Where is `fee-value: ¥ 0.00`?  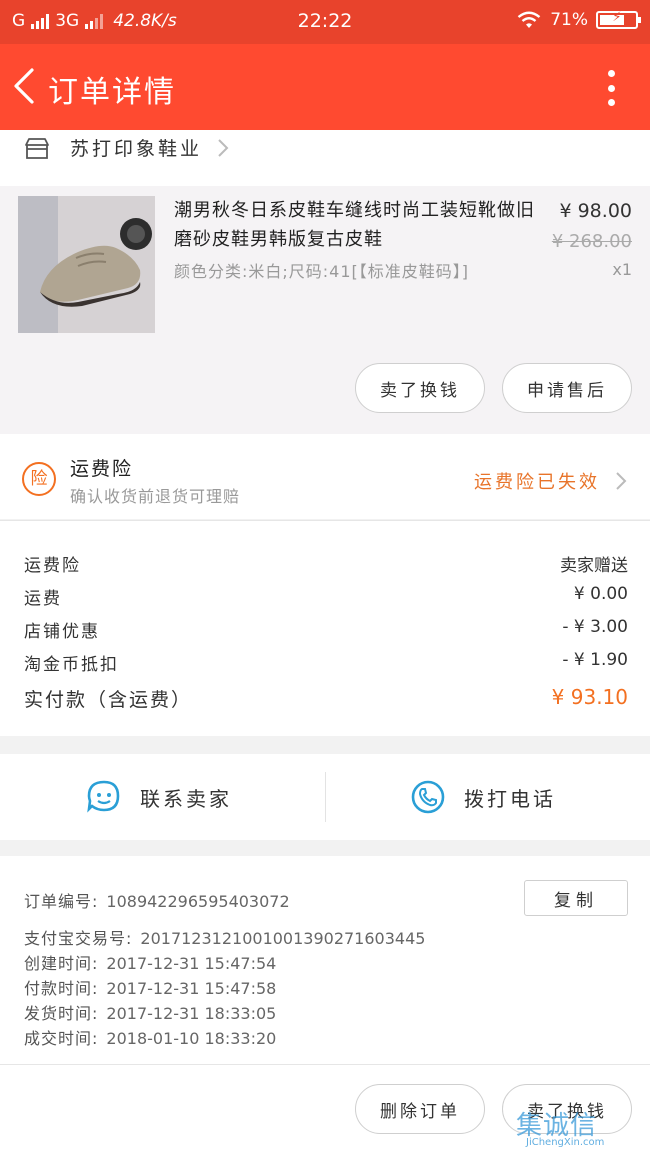
fee-value: ¥ 0.00 is located at coordinates (600, 594).